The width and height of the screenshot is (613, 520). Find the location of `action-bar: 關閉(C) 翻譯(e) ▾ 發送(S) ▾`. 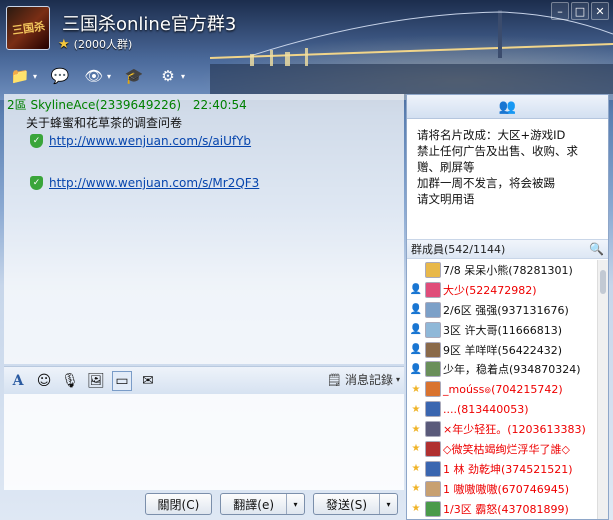

action-bar: 關閉(C) 翻譯(e) ▾ 發送(S) ▾ is located at coordinates (204, 504).